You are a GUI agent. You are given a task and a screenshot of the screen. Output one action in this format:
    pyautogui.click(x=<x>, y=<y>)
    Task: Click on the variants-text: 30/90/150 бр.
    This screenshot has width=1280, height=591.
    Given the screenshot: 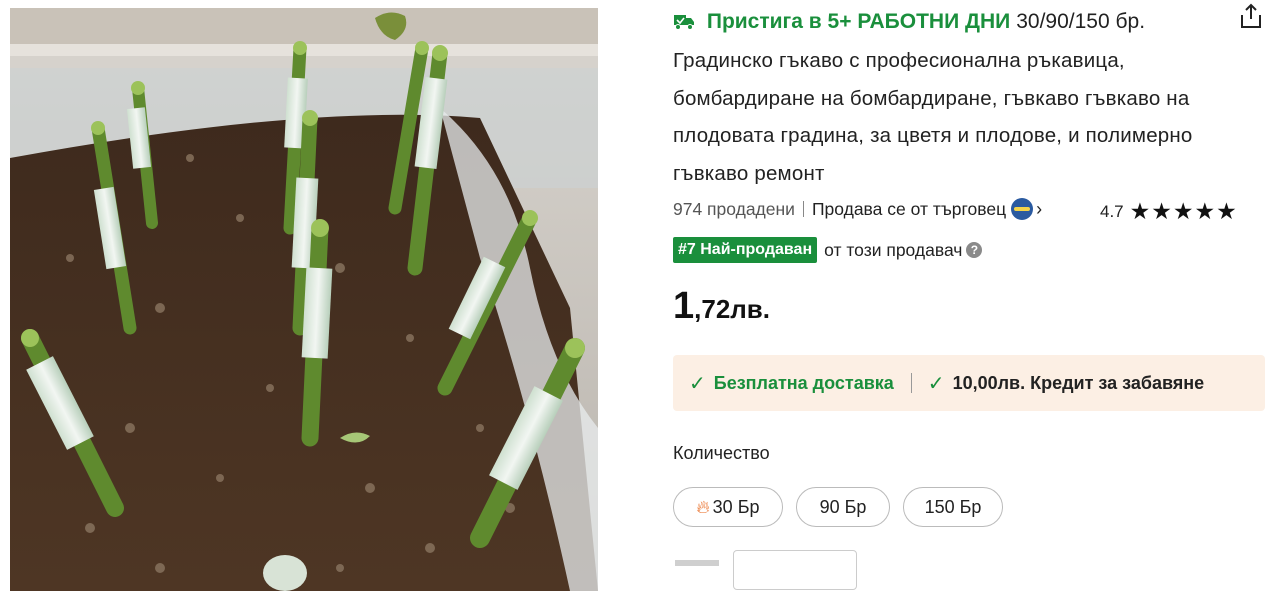 What is the action you would take?
    pyautogui.click(x=1081, y=21)
    